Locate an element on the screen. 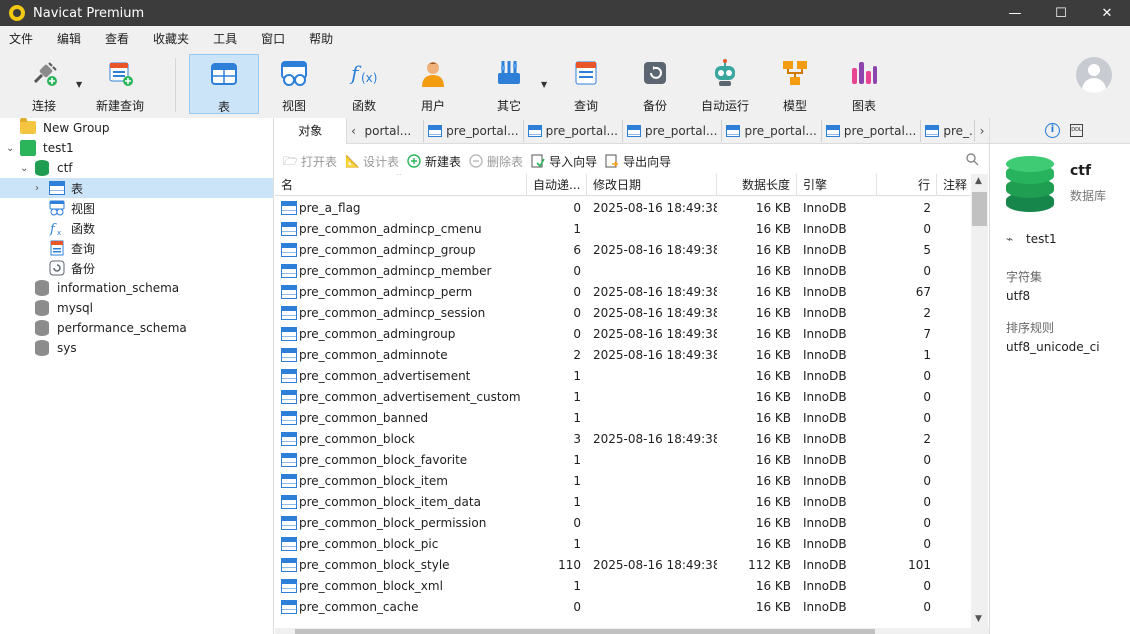 Image resolution: width=1130 pixels, height=634 pixels. tree-item-connection: ⌄ test1 is located at coordinates (136, 148).